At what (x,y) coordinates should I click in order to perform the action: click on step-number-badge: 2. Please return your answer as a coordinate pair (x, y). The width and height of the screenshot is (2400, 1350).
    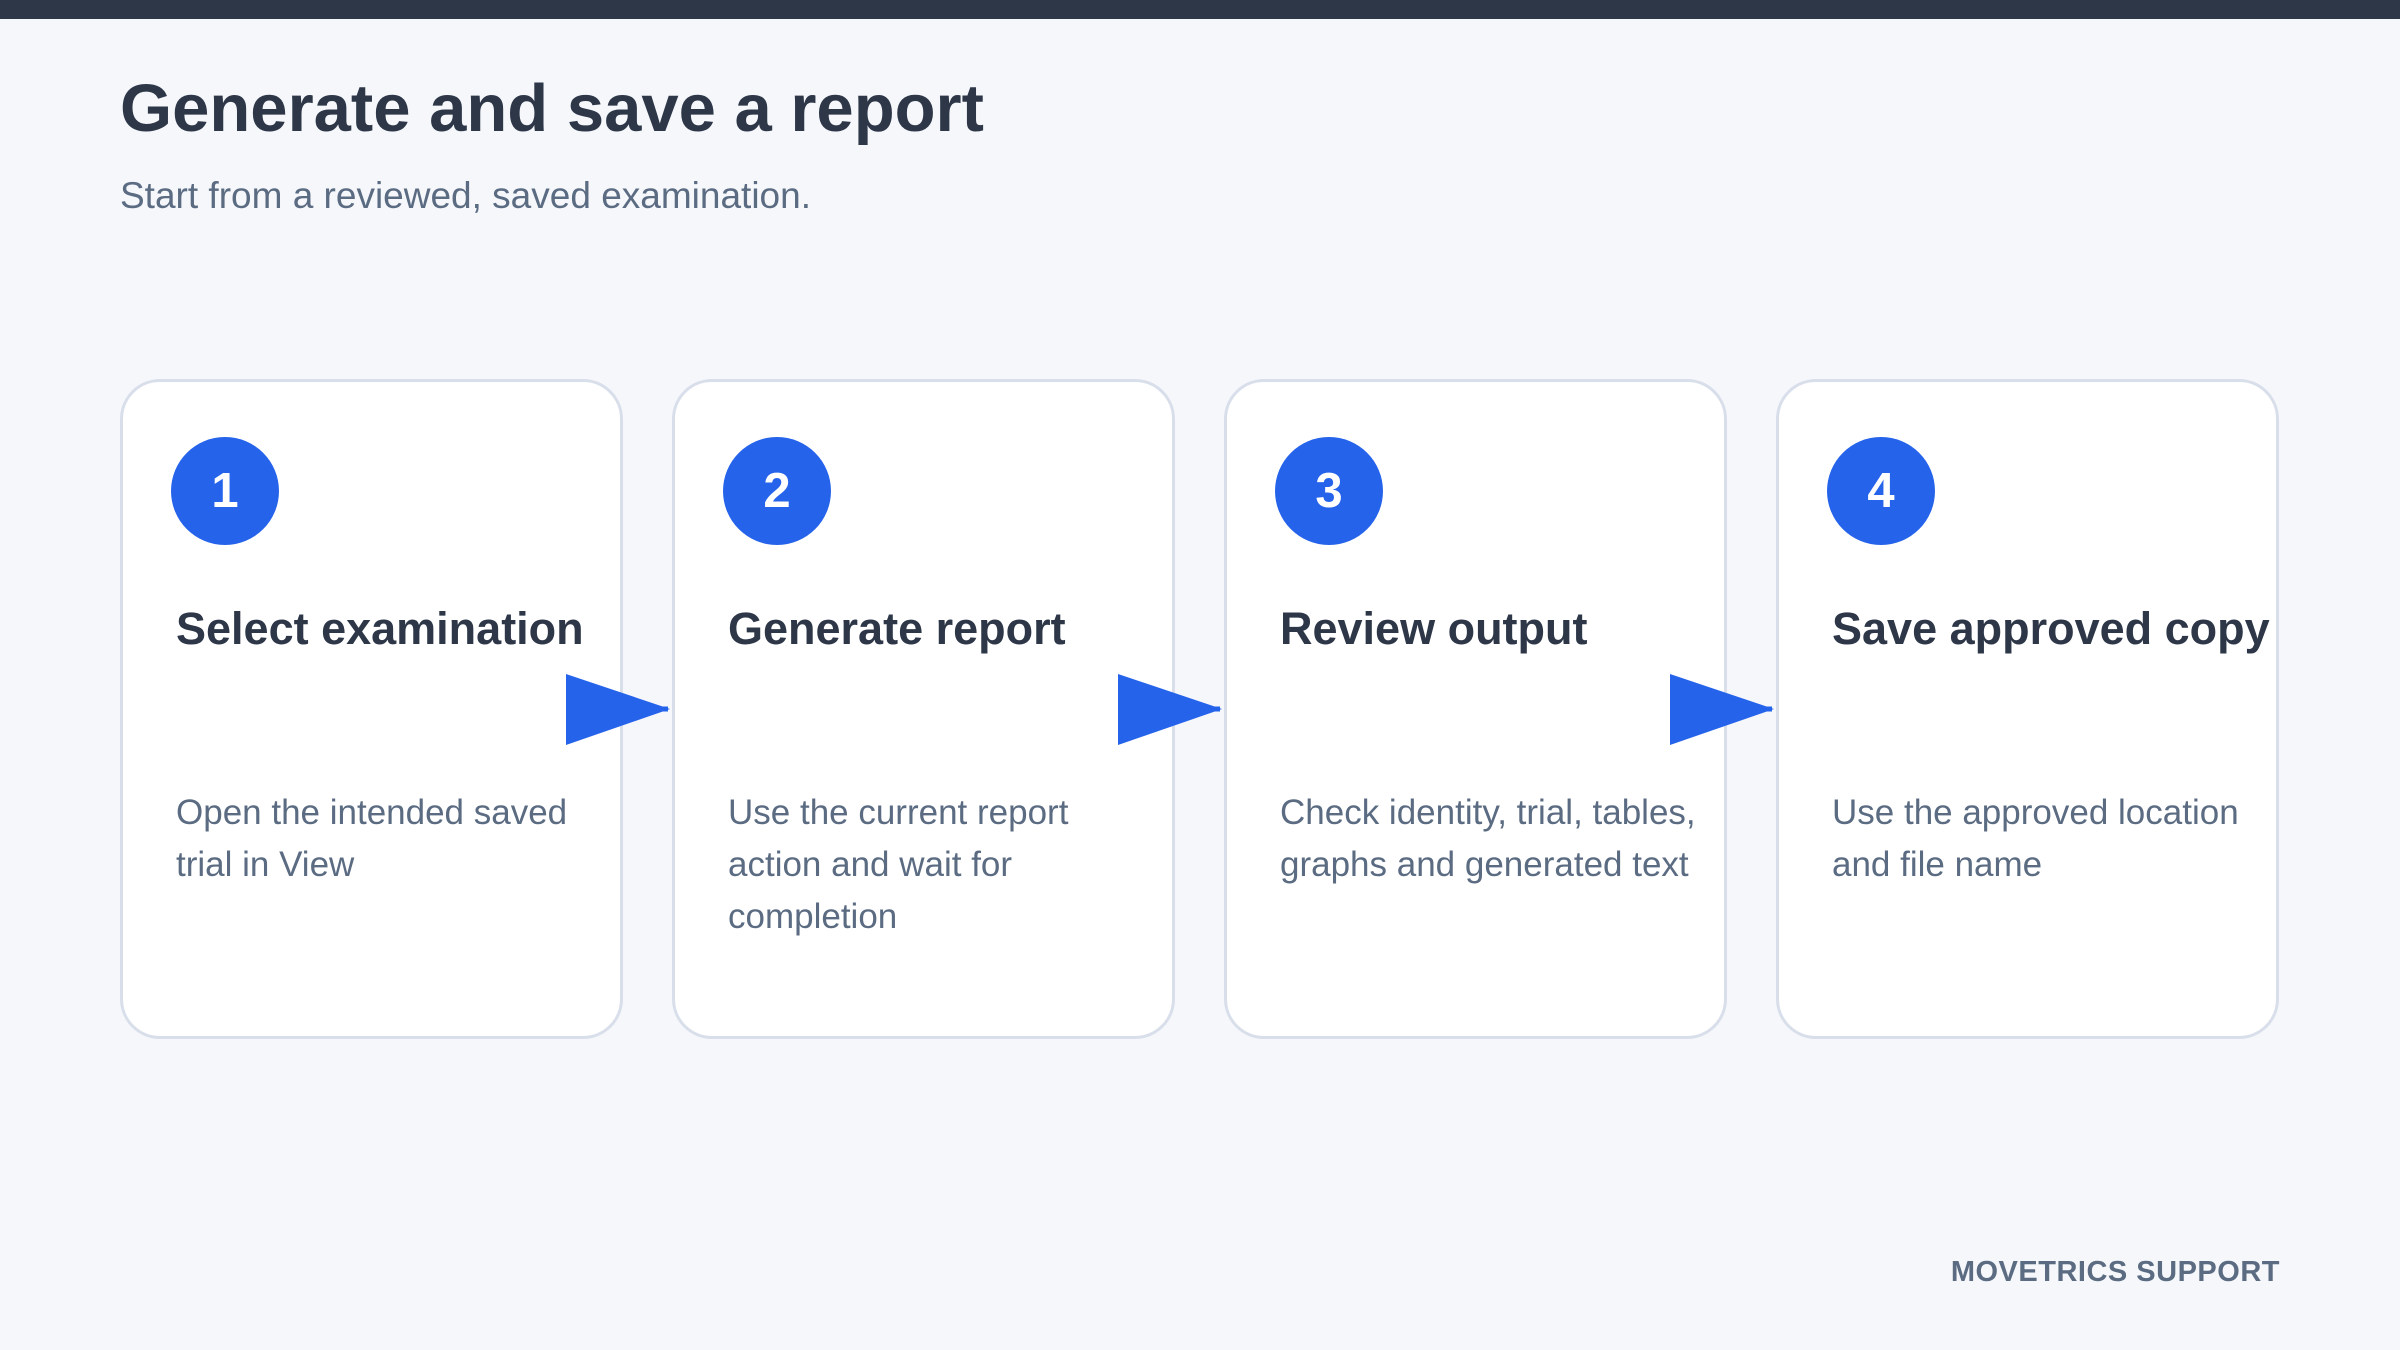
    Looking at the image, I should click on (777, 491).